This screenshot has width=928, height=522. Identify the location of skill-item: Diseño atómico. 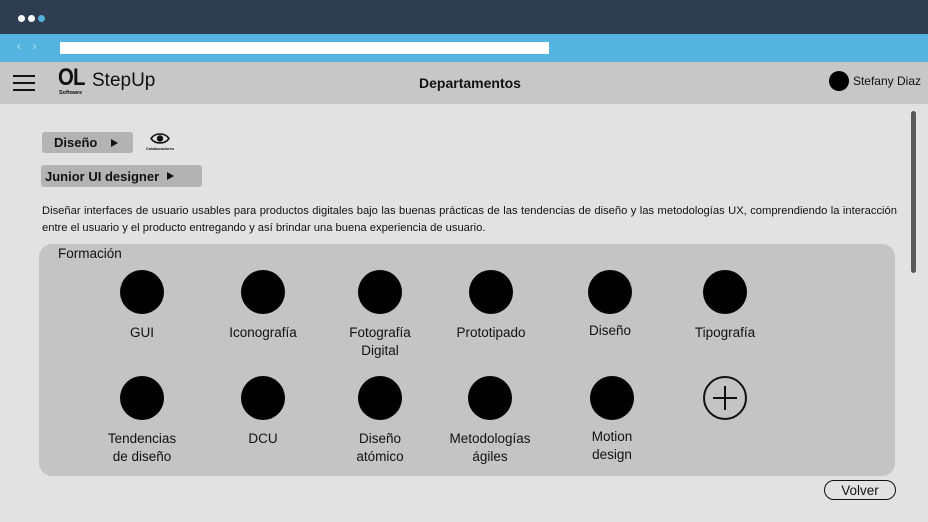
(380, 421).